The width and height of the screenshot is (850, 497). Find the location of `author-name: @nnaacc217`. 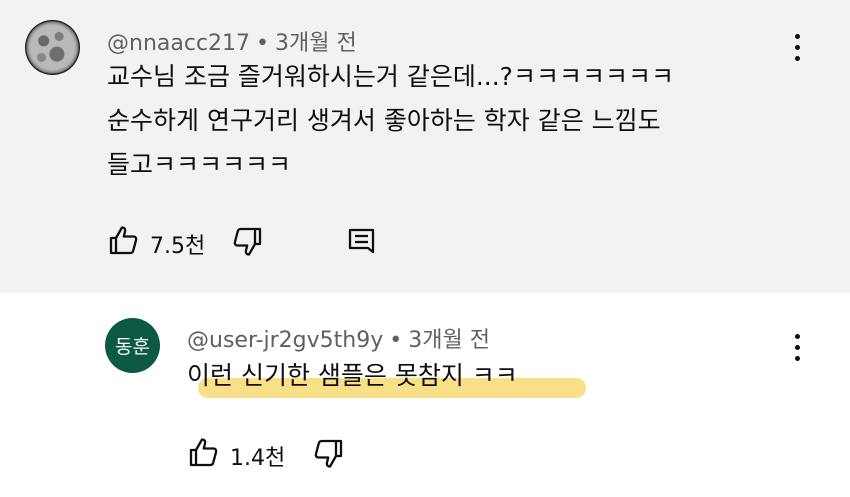

author-name: @nnaacc217 is located at coordinates (178, 43).